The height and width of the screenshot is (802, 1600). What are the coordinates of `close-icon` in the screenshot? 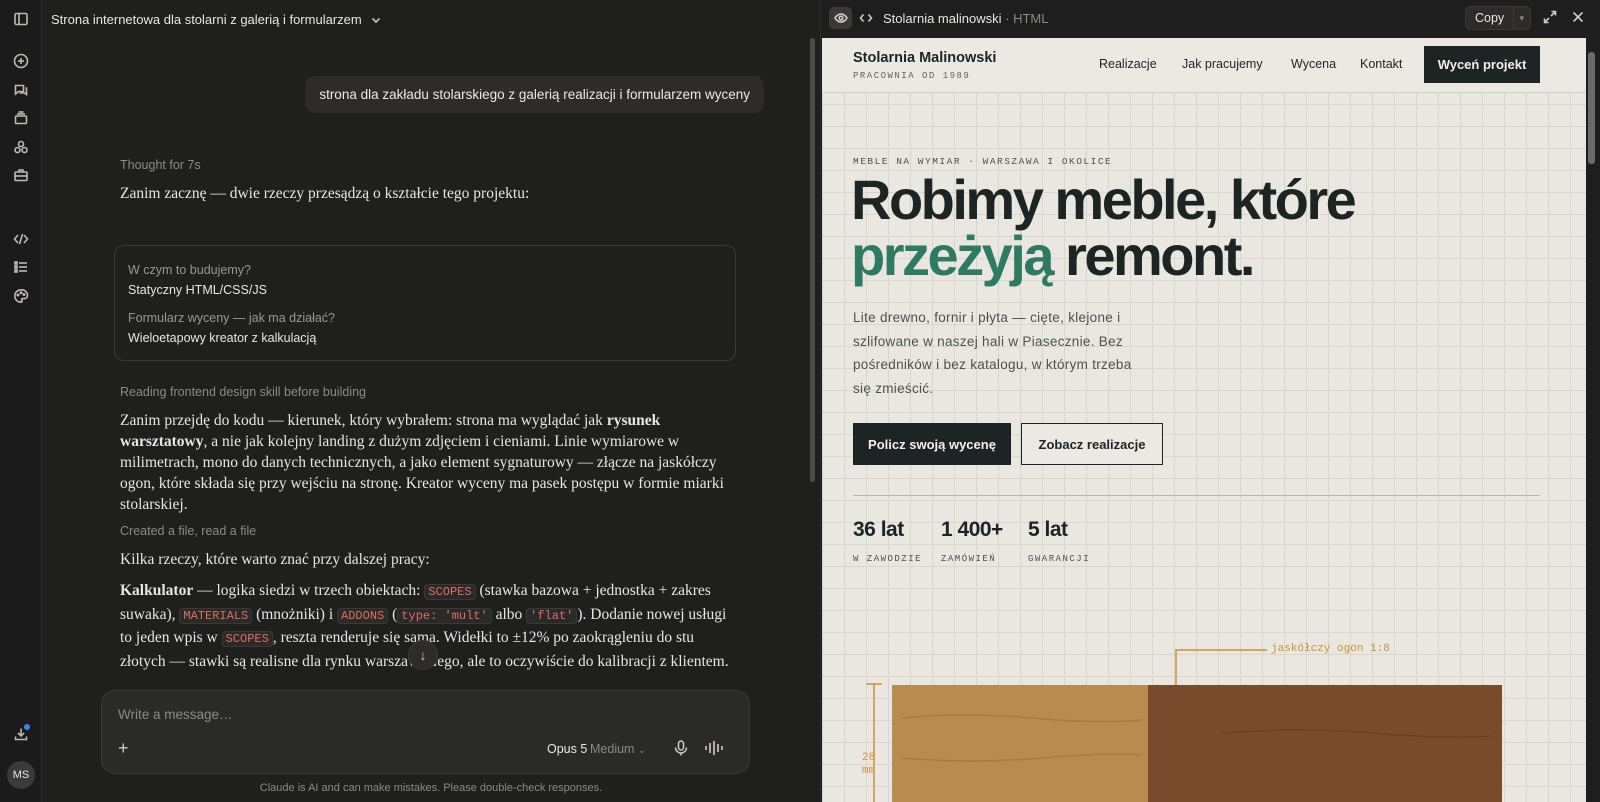 It's located at (1579, 18).